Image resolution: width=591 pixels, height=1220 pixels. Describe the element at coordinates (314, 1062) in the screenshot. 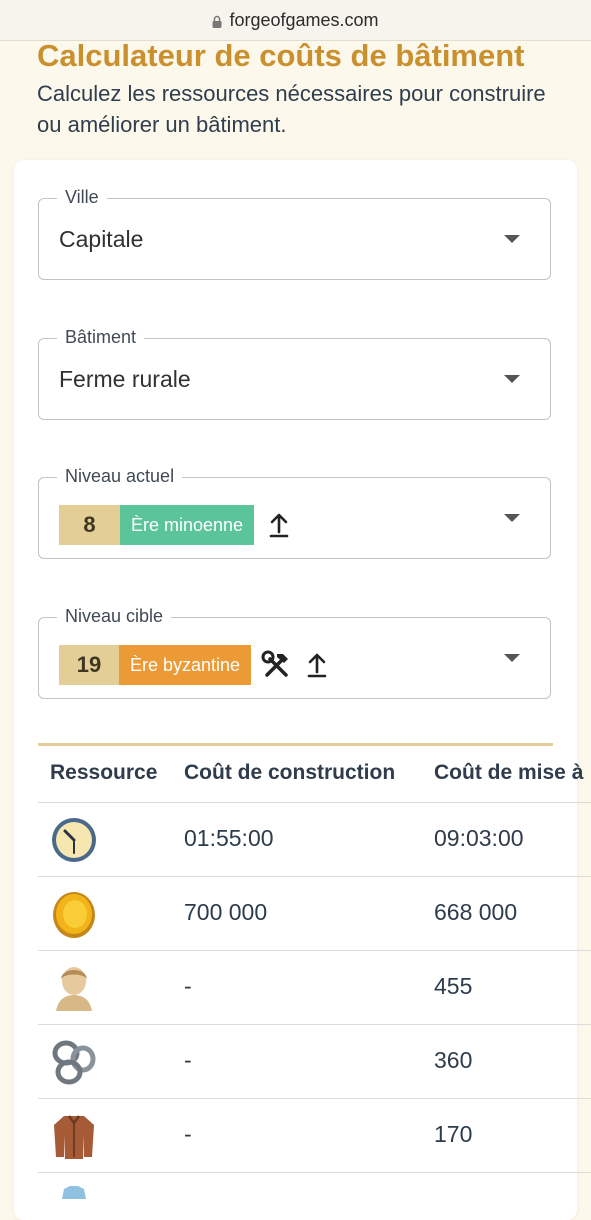

I see `table-row: - 360` at that location.